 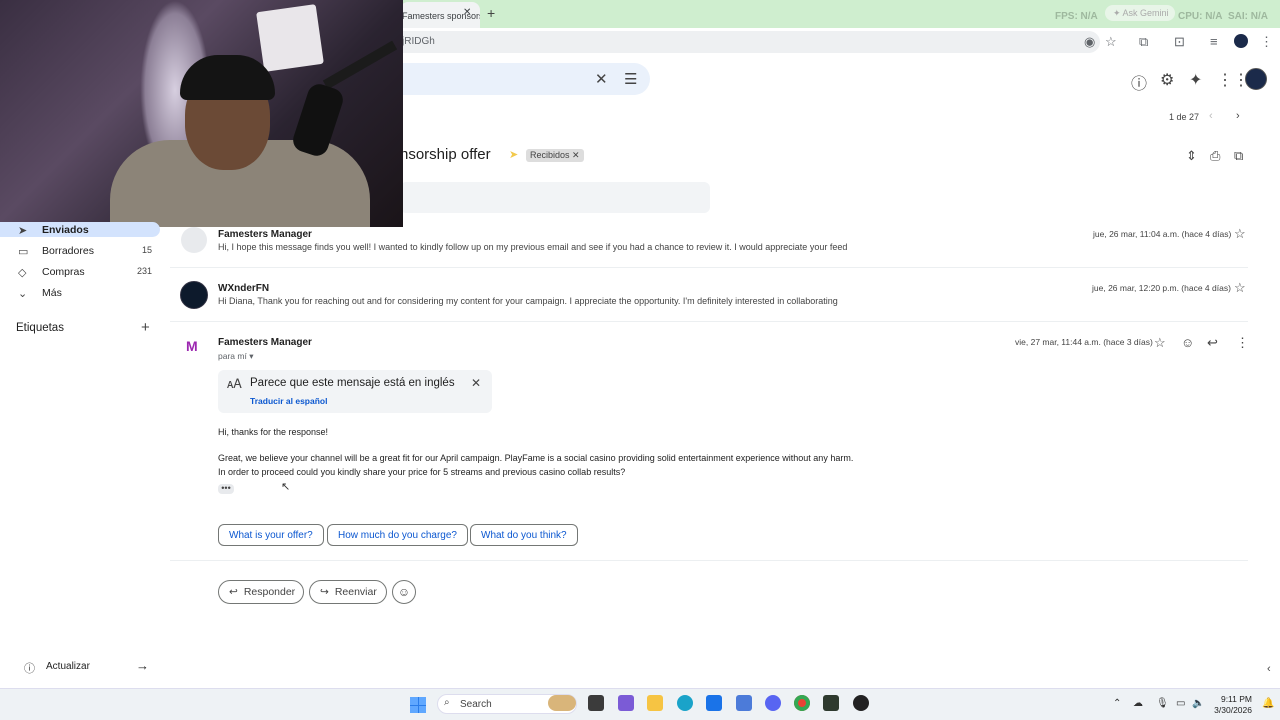 I want to click on reply-button: ↩ Responder, so click(x=261, y=592).